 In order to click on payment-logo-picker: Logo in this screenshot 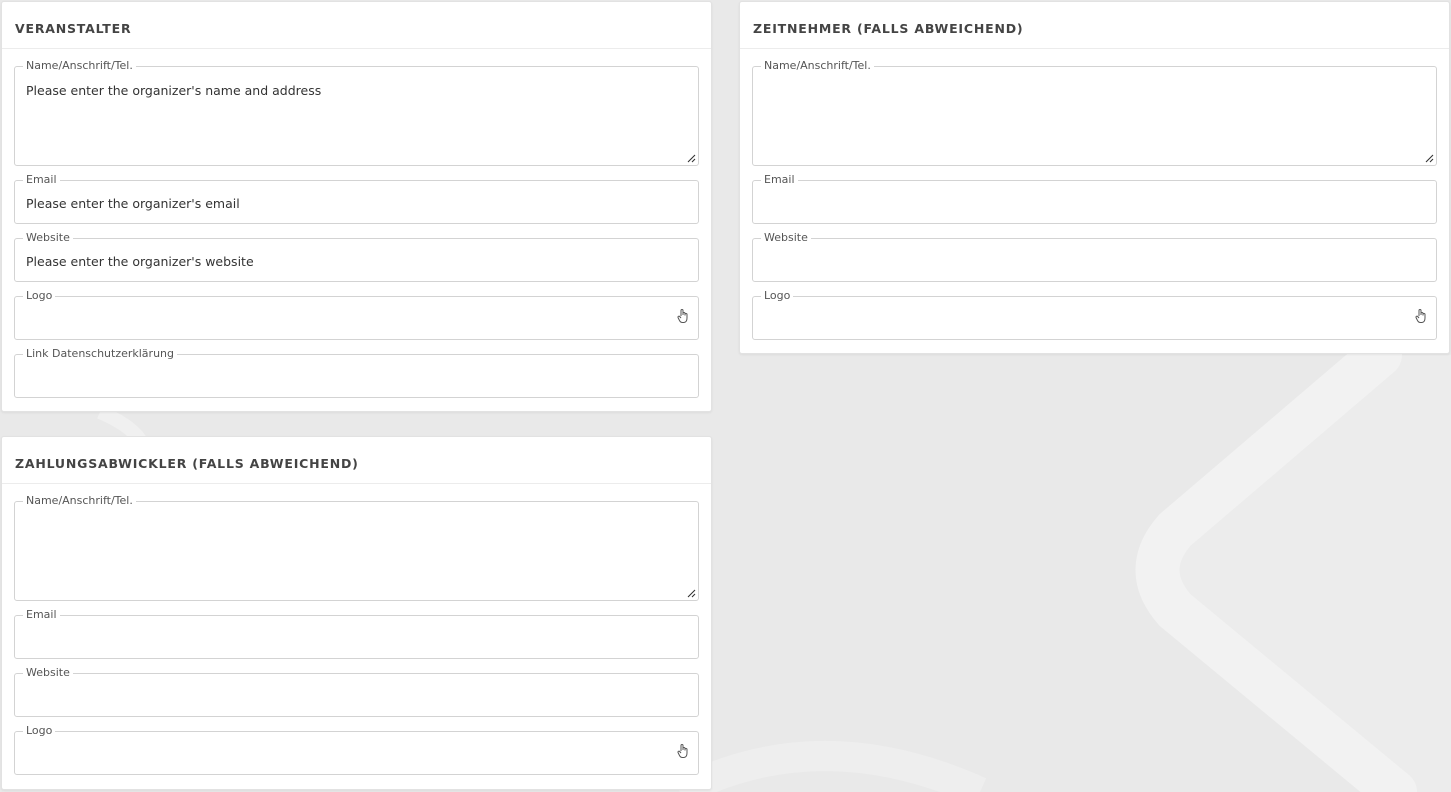, I will do `click(356, 749)`.